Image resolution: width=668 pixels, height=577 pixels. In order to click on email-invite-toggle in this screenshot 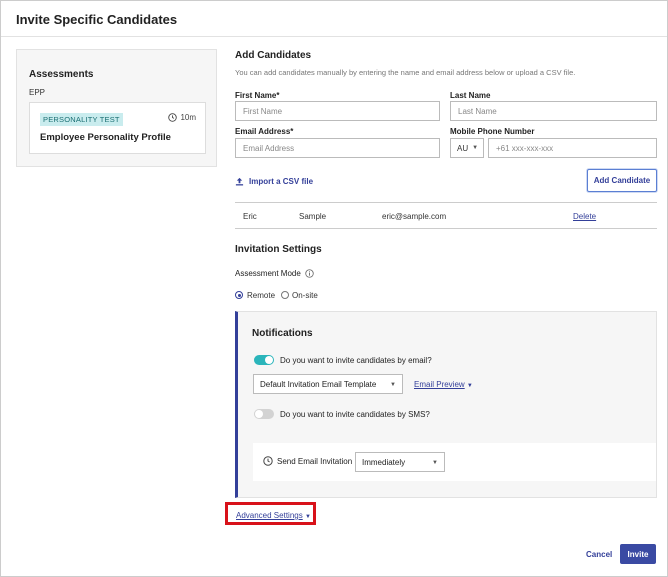, I will do `click(264, 360)`.